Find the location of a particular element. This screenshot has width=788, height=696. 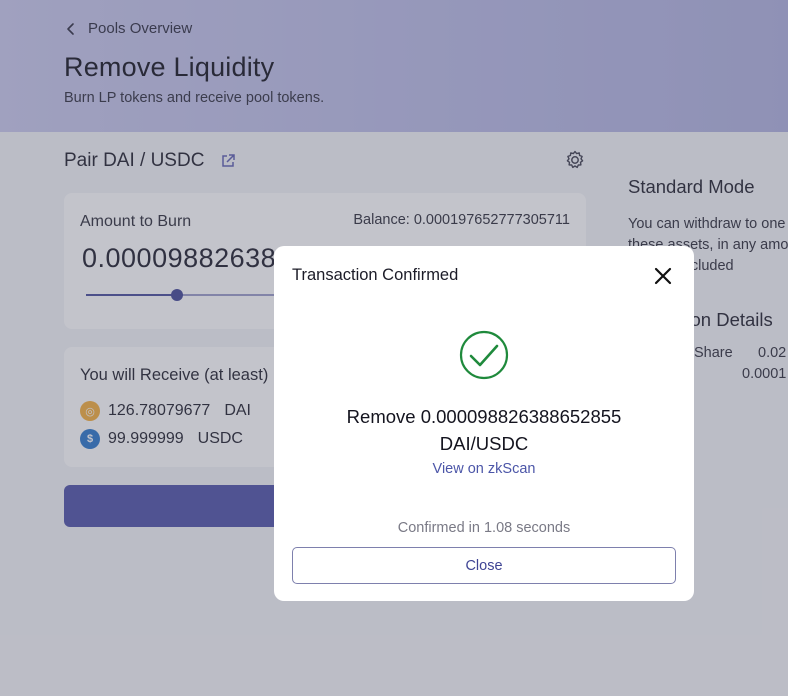

confirm-pair-text: DAI/USDC is located at coordinates (484, 443).